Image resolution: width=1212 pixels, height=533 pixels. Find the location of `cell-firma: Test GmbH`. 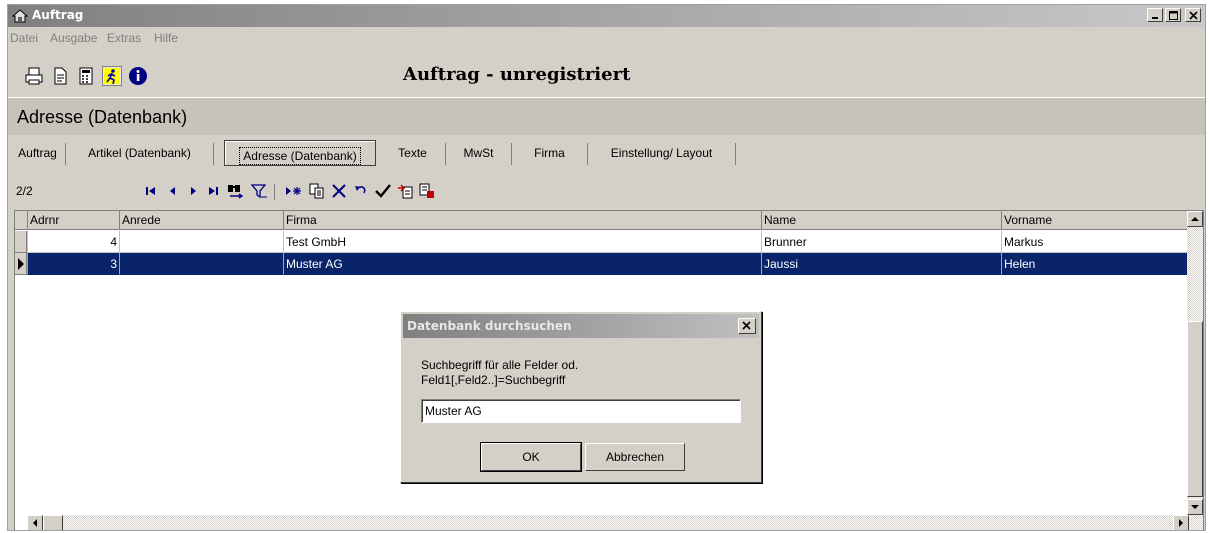

cell-firma: Test GmbH is located at coordinates (522, 242).